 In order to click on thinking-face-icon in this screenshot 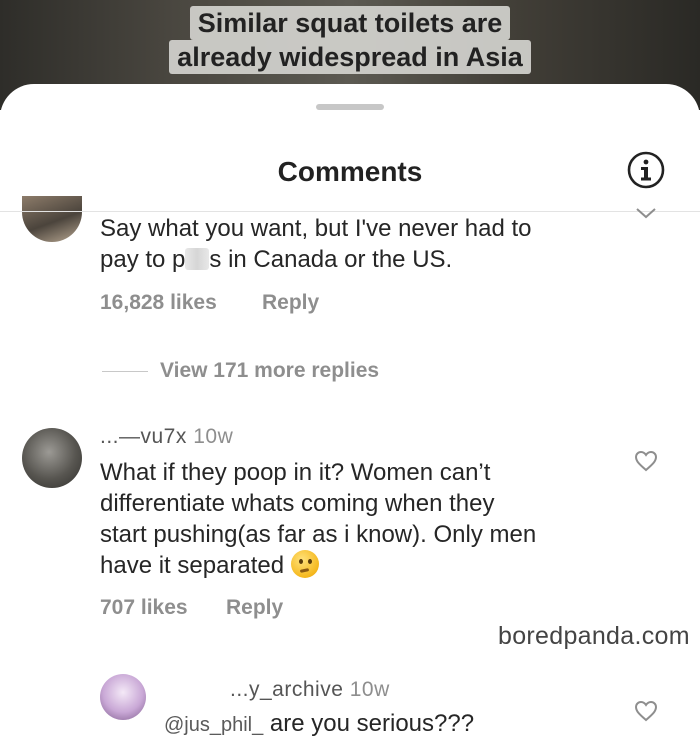, I will do `click(304, 564)`.